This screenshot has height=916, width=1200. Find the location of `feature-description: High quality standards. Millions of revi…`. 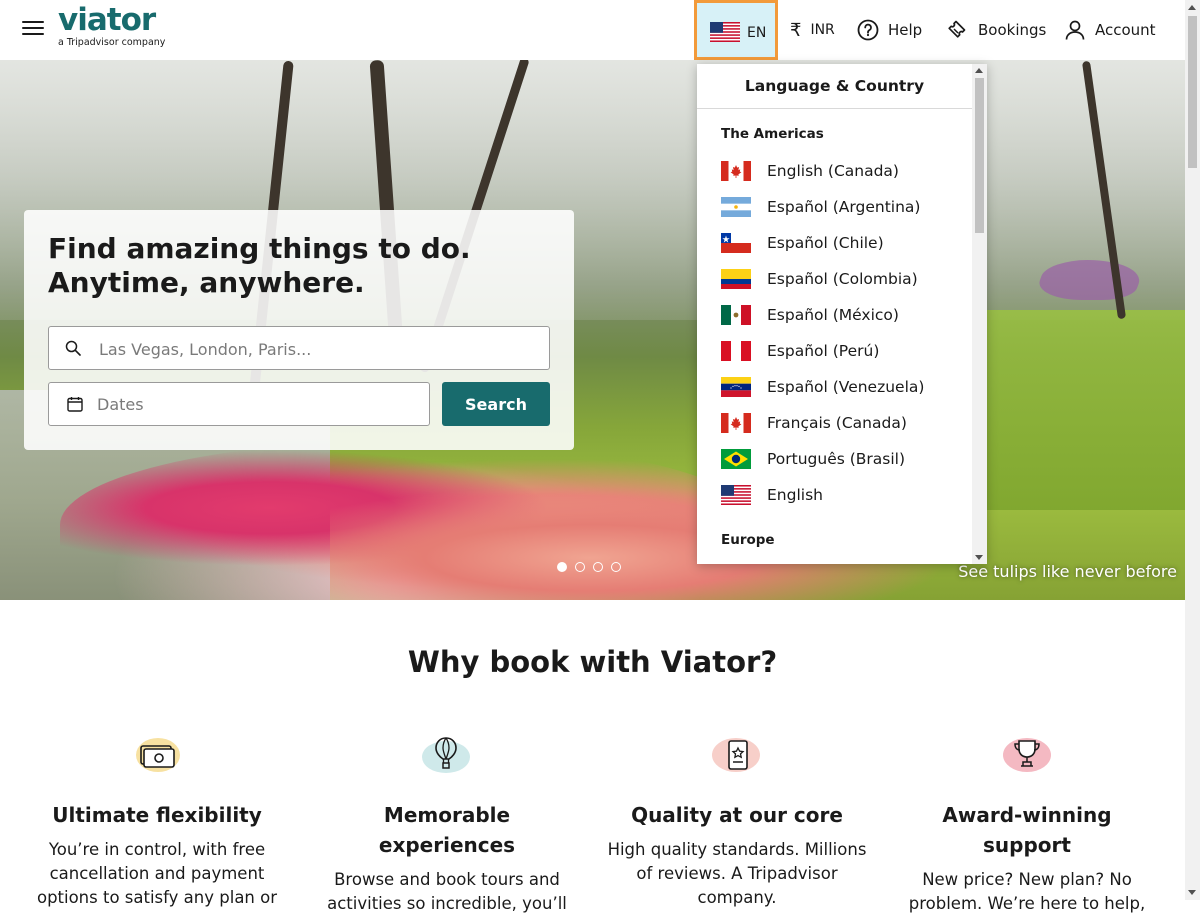

feature-description: High quality standards. Millions of revi… is located at coordinates (737, 873).